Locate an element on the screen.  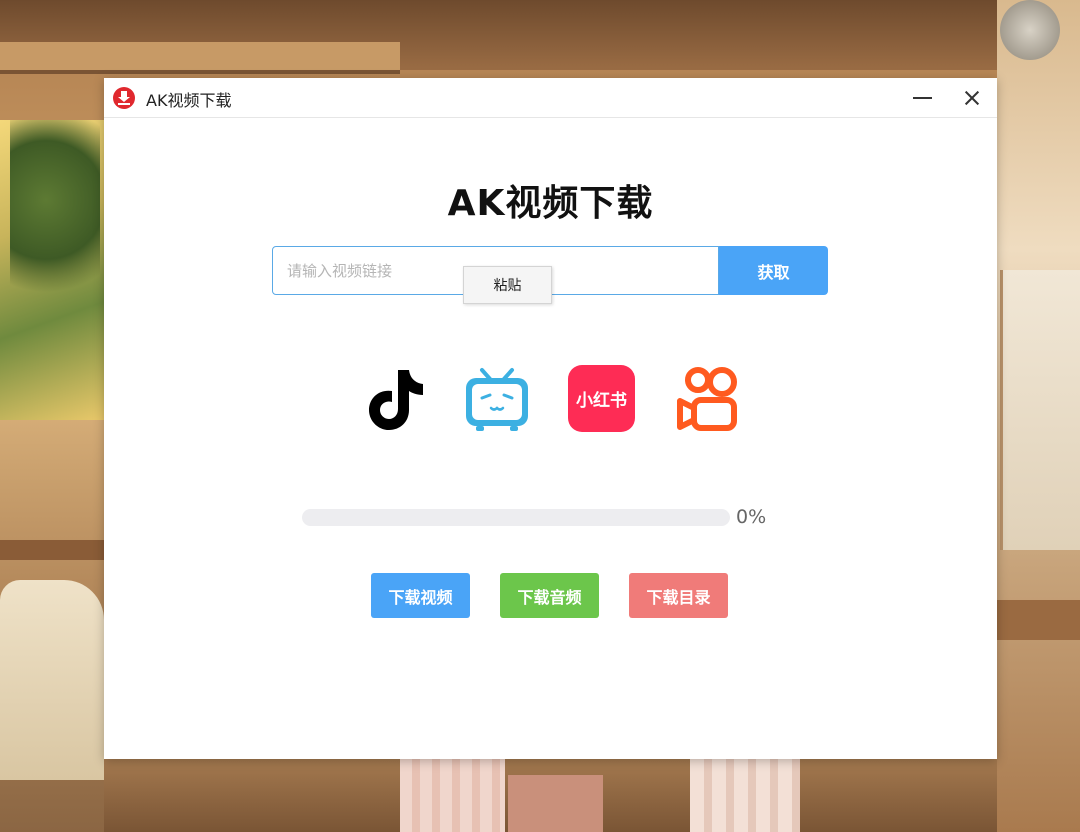
context-menu-paste: 粘贴 is located at coordinates (507, 285).